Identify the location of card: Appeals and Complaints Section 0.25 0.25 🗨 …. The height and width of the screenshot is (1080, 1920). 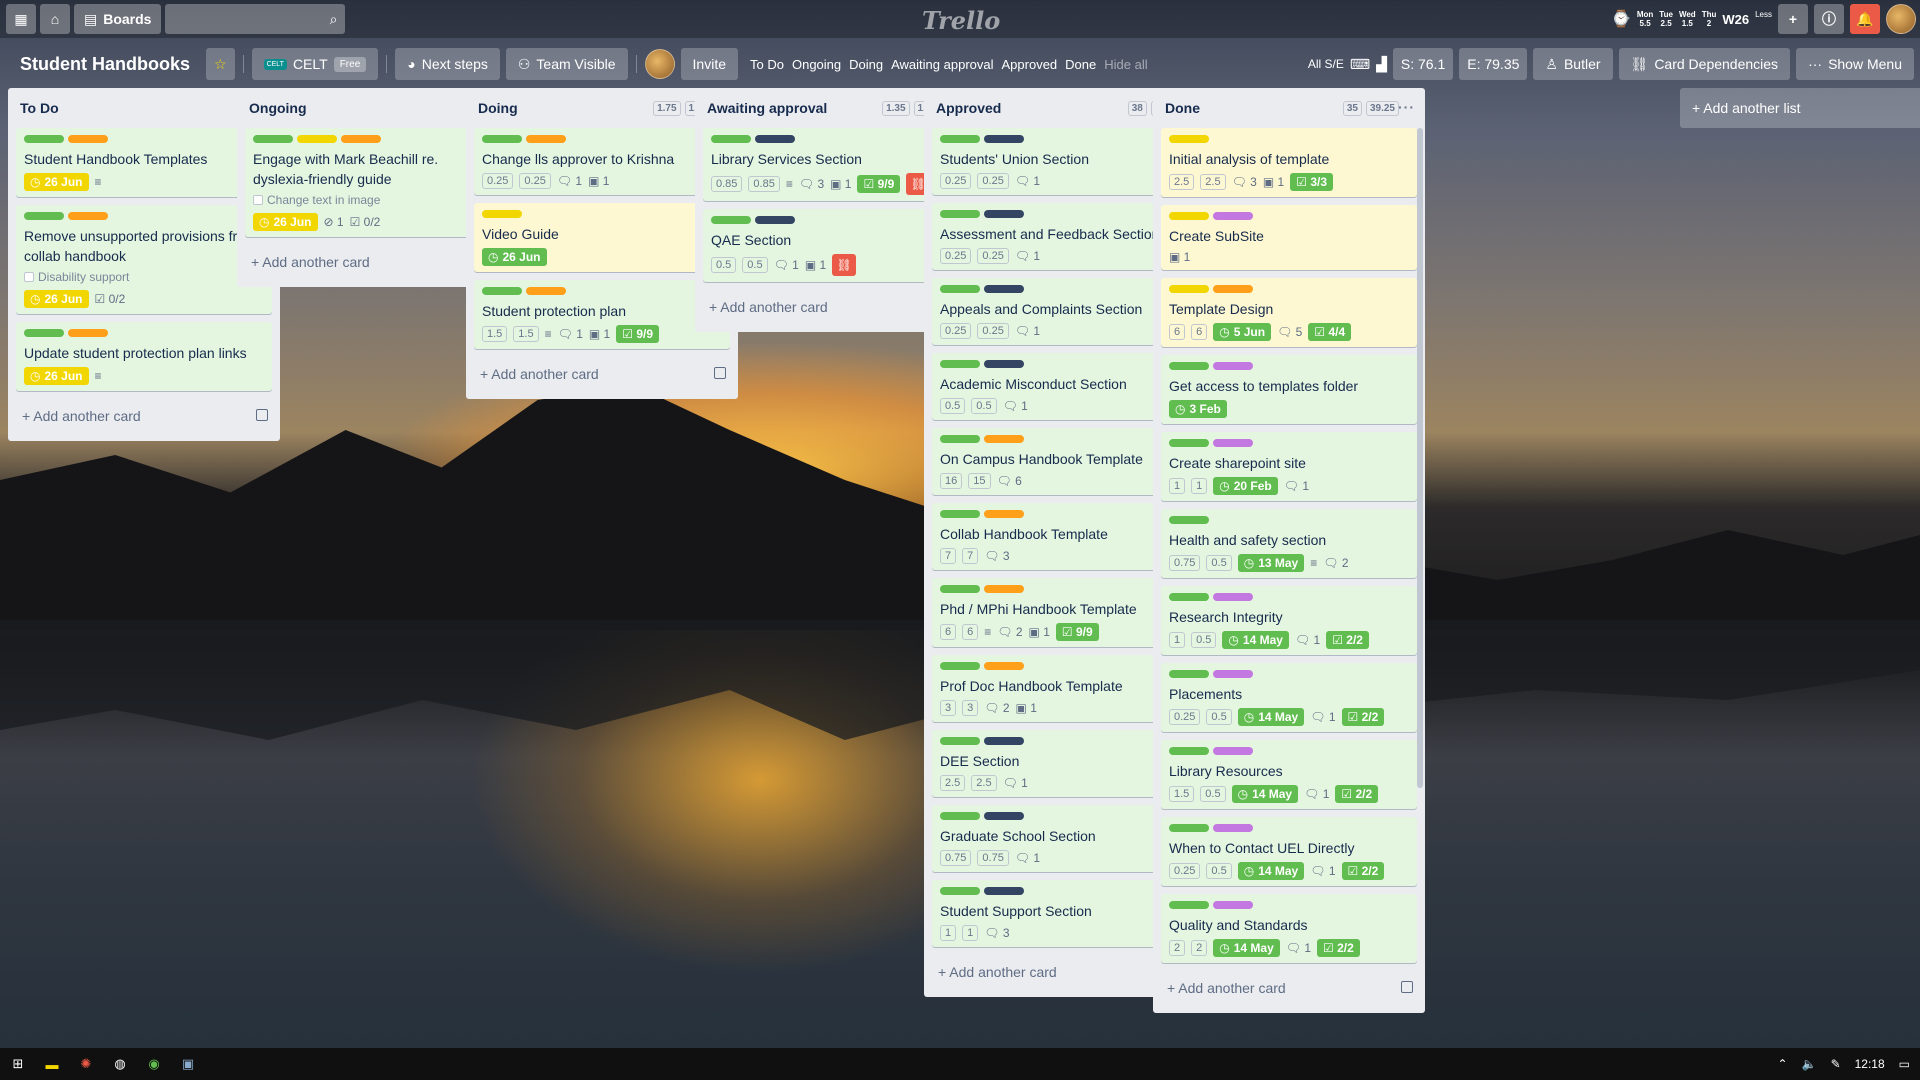
(1060, 311).